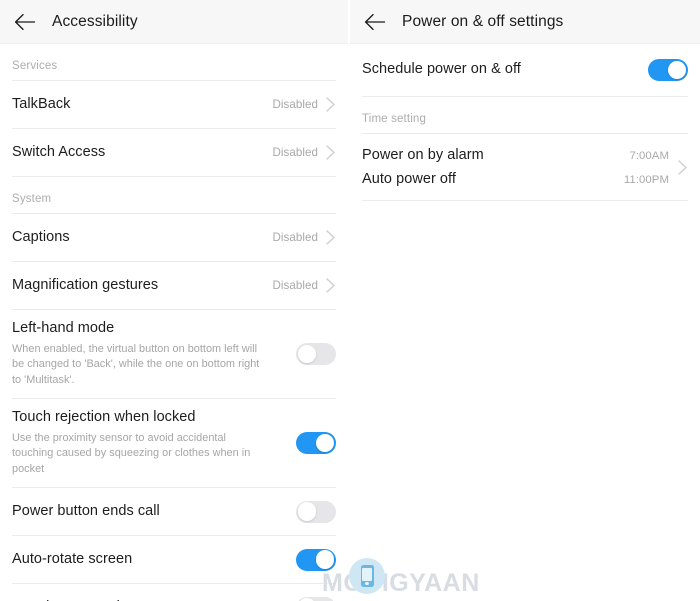 This screenshot has width=700, height=601. Describe the element at coordinates (63, 328) in the screenshot. I see `list-item-label: Left-hand mode` at that location.